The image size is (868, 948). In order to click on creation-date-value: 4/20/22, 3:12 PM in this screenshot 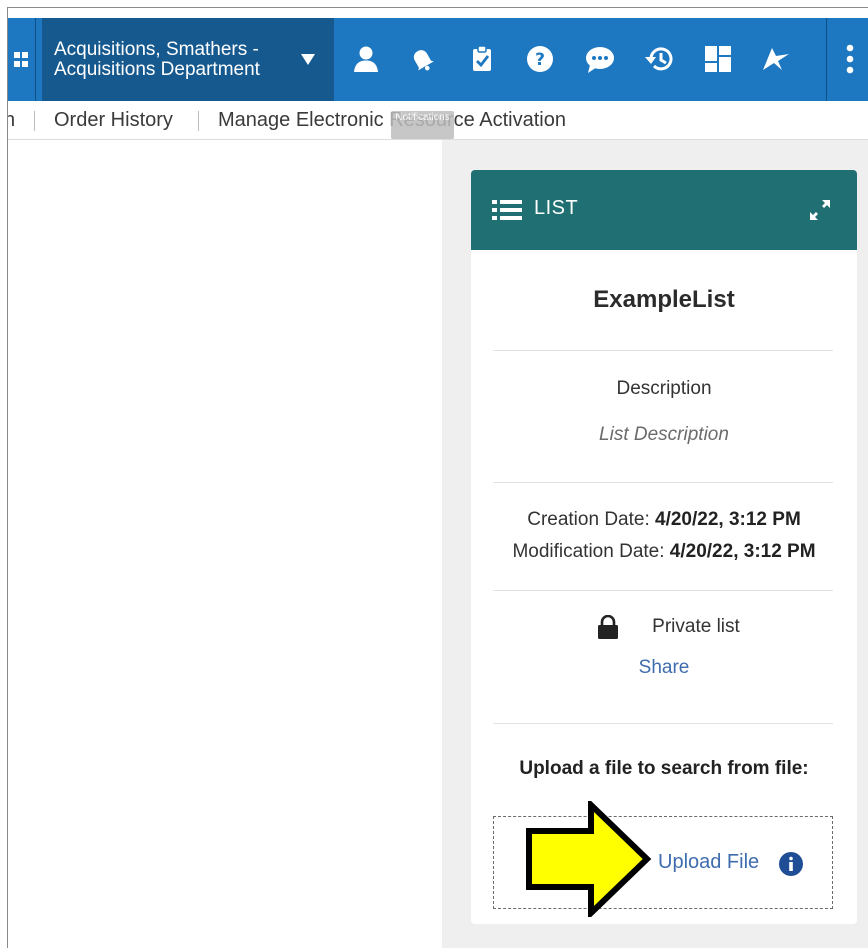, I will do `click(728, 519)`.